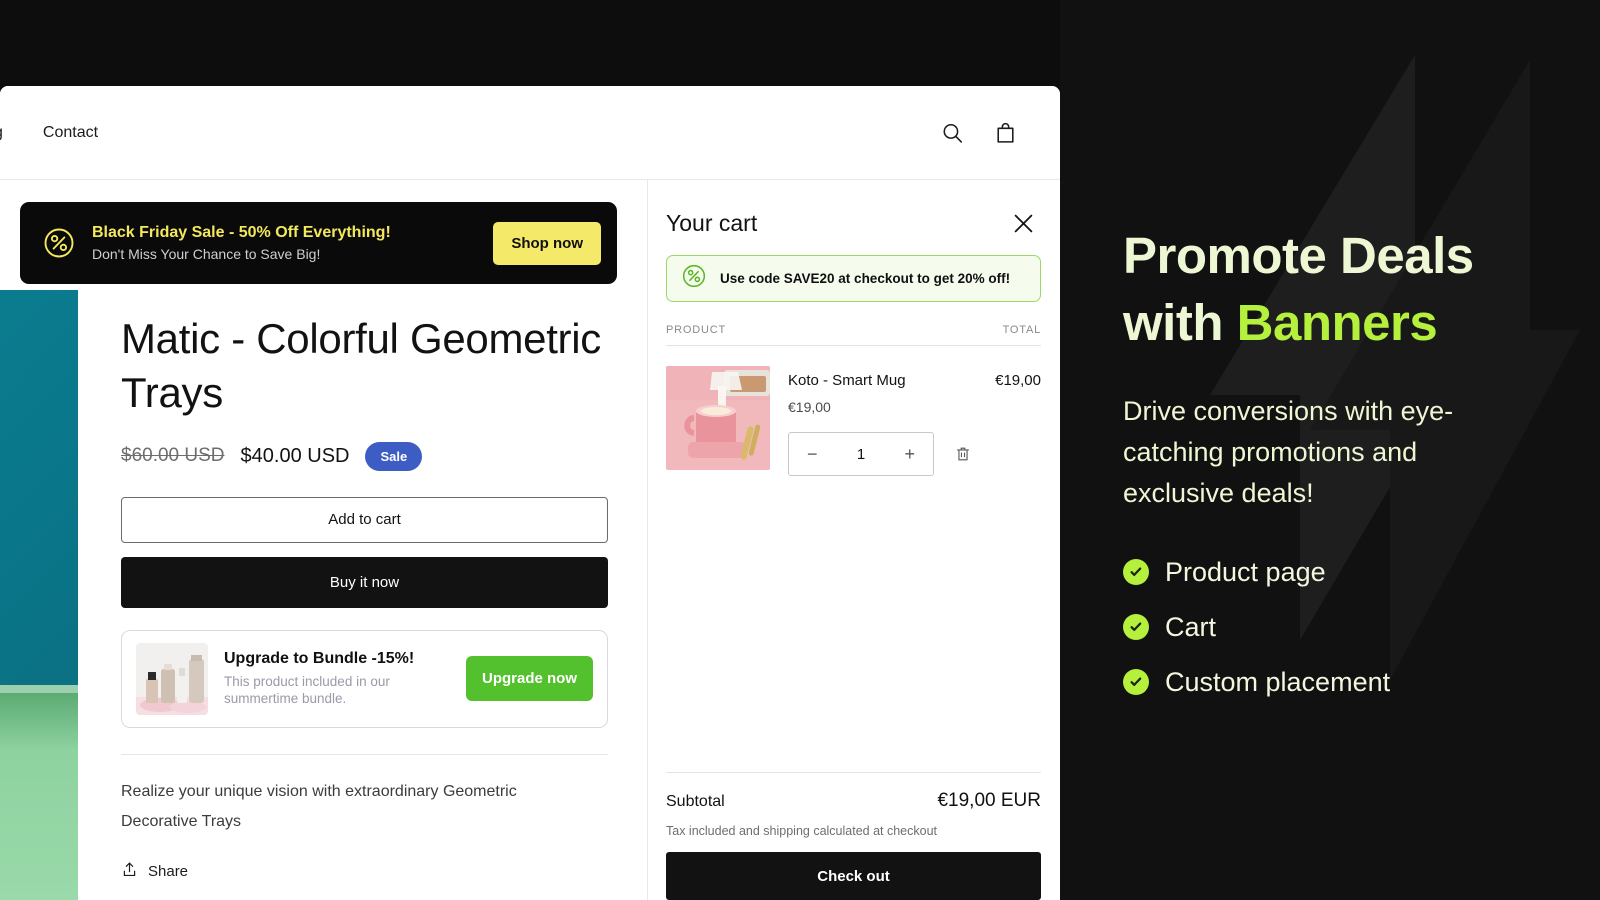  Describe the element at coordinates (695, 801) in the screenshot. I see `subtotal-label: Subtotal` at that location.